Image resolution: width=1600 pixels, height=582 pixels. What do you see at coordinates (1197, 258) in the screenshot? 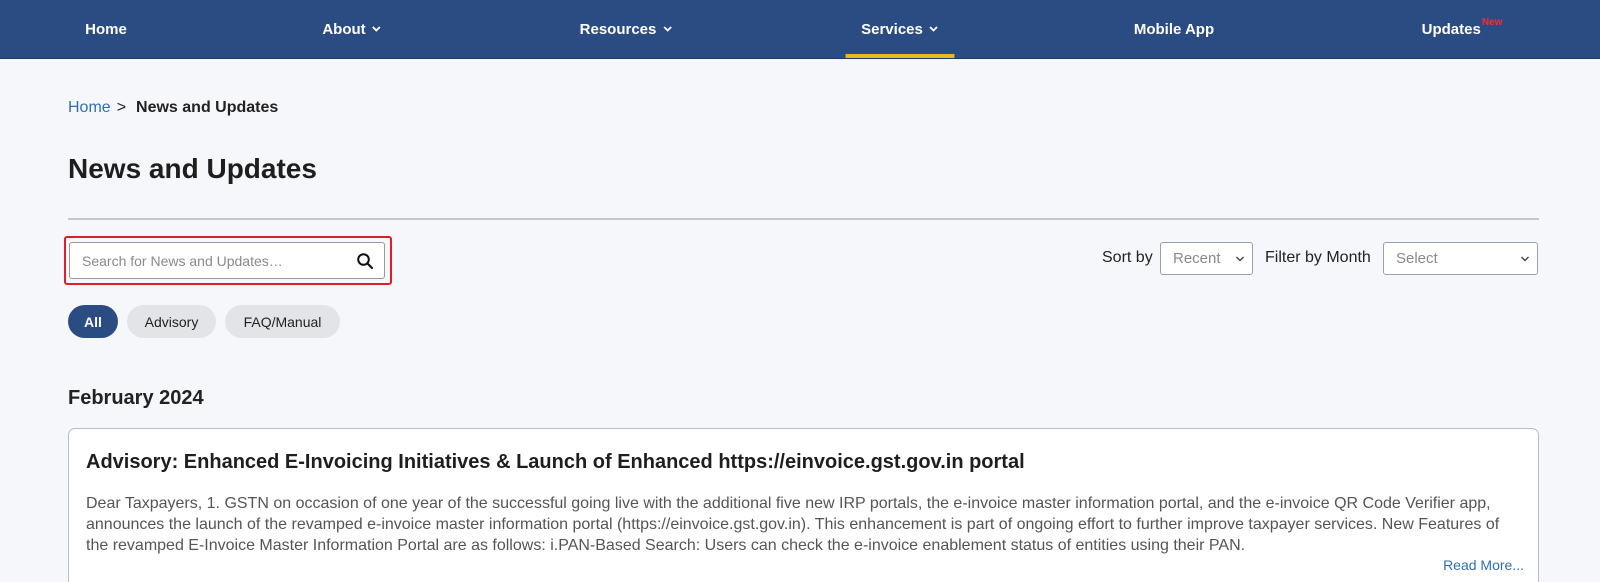
I see `sort-select-value: Recent` at bounding box center [1197, 258].